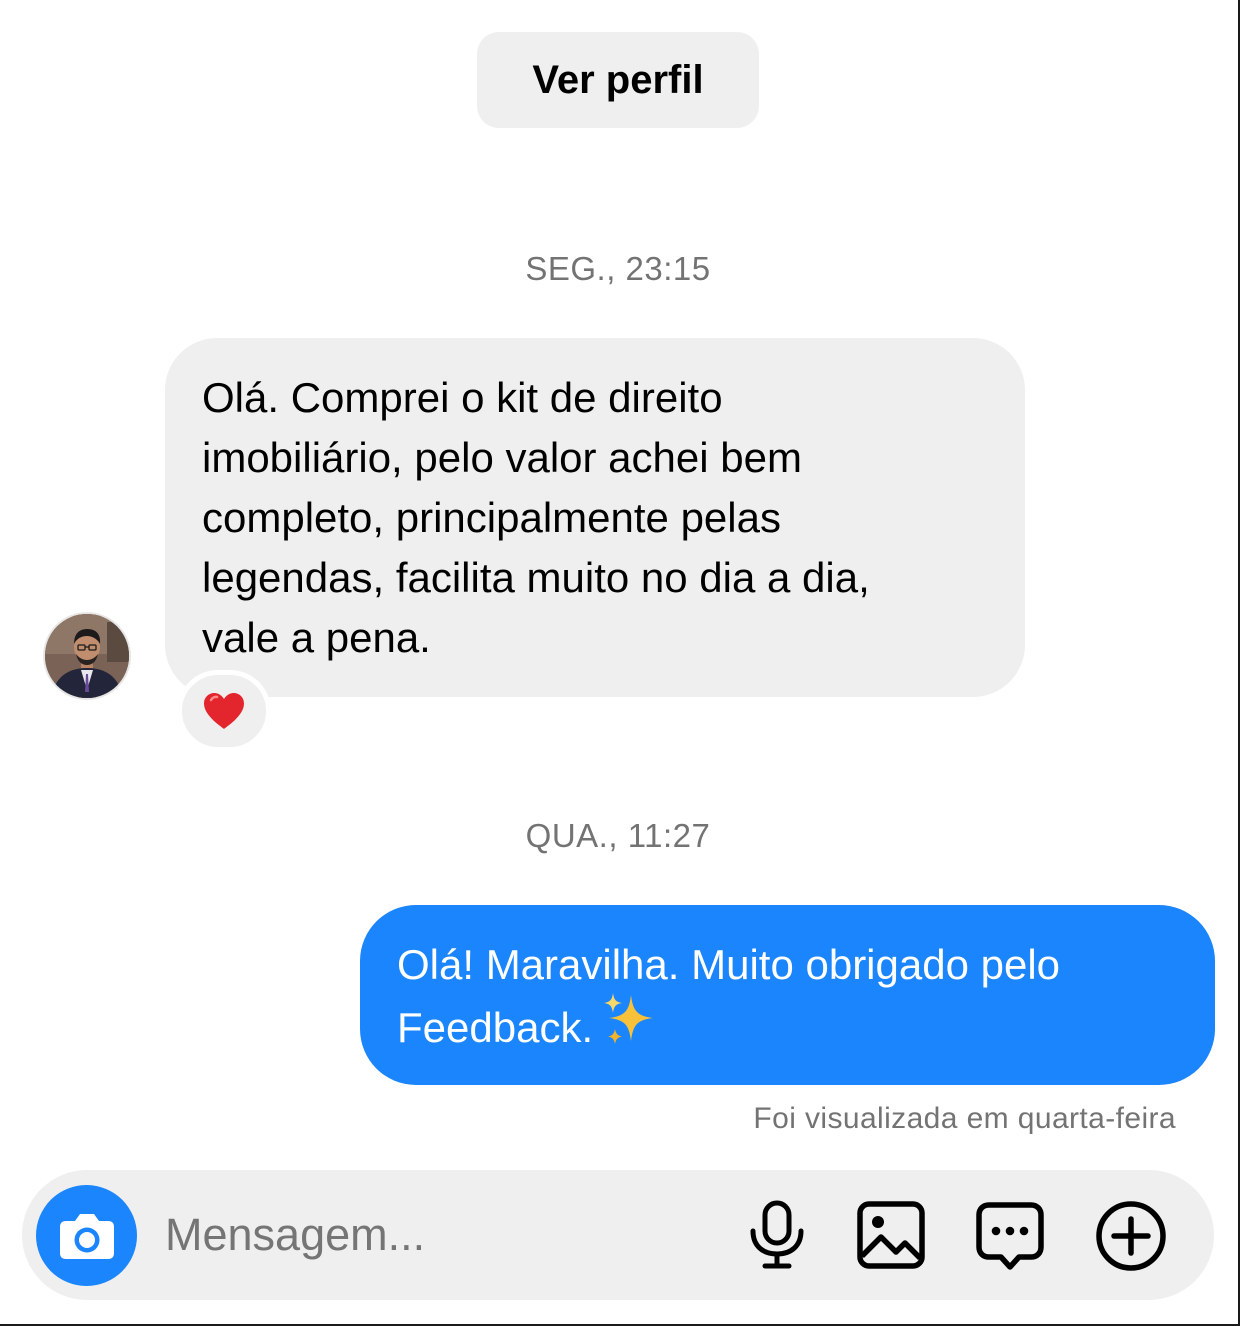 The image size is (1240, 1326). What do you see at coordinates (491, 517) in the screenshot?
I see `message-text-line: completo, principalmente pelas` at bounding box center [491, 517].